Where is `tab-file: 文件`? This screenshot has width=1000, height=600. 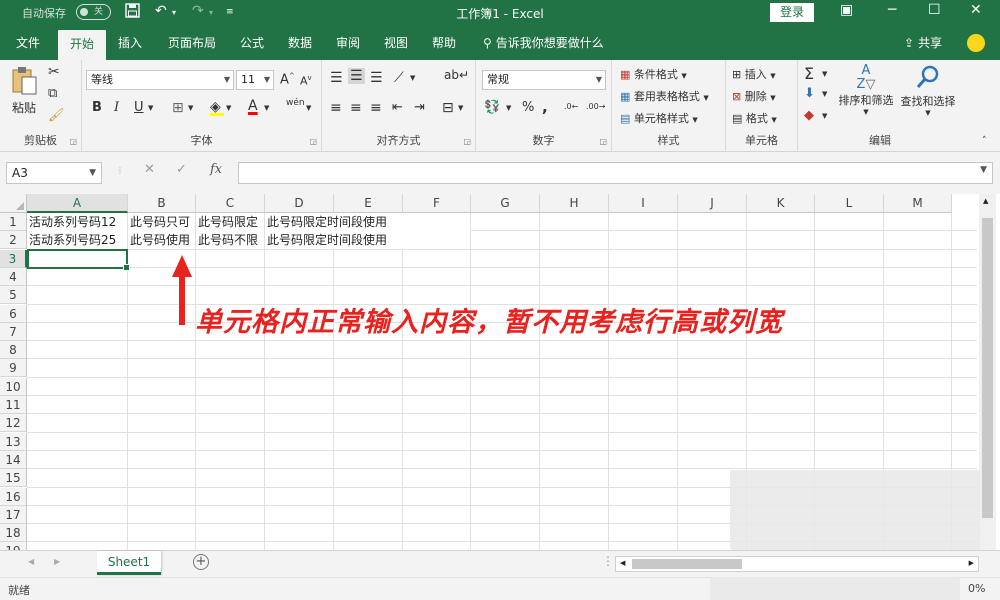
tab-file: 文件 is located at coordinates (28, 43).